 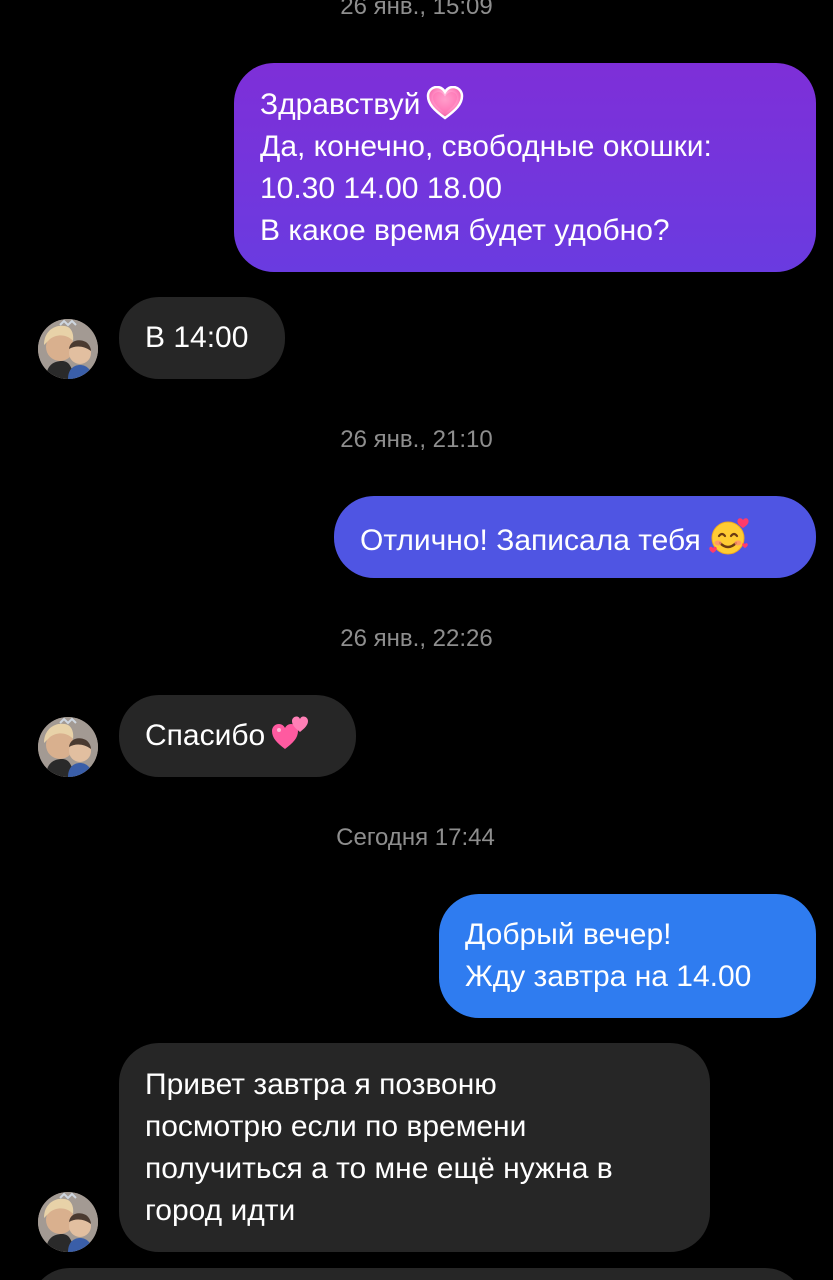 What do you see at coordinates (530, 540) in the screenshot?
I see `message-text: Отлично! Записала тебя` at bounding box center [530, 540].